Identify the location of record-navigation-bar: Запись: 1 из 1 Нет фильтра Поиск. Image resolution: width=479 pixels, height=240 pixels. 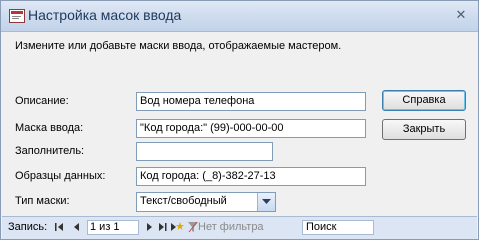
(239, 227).